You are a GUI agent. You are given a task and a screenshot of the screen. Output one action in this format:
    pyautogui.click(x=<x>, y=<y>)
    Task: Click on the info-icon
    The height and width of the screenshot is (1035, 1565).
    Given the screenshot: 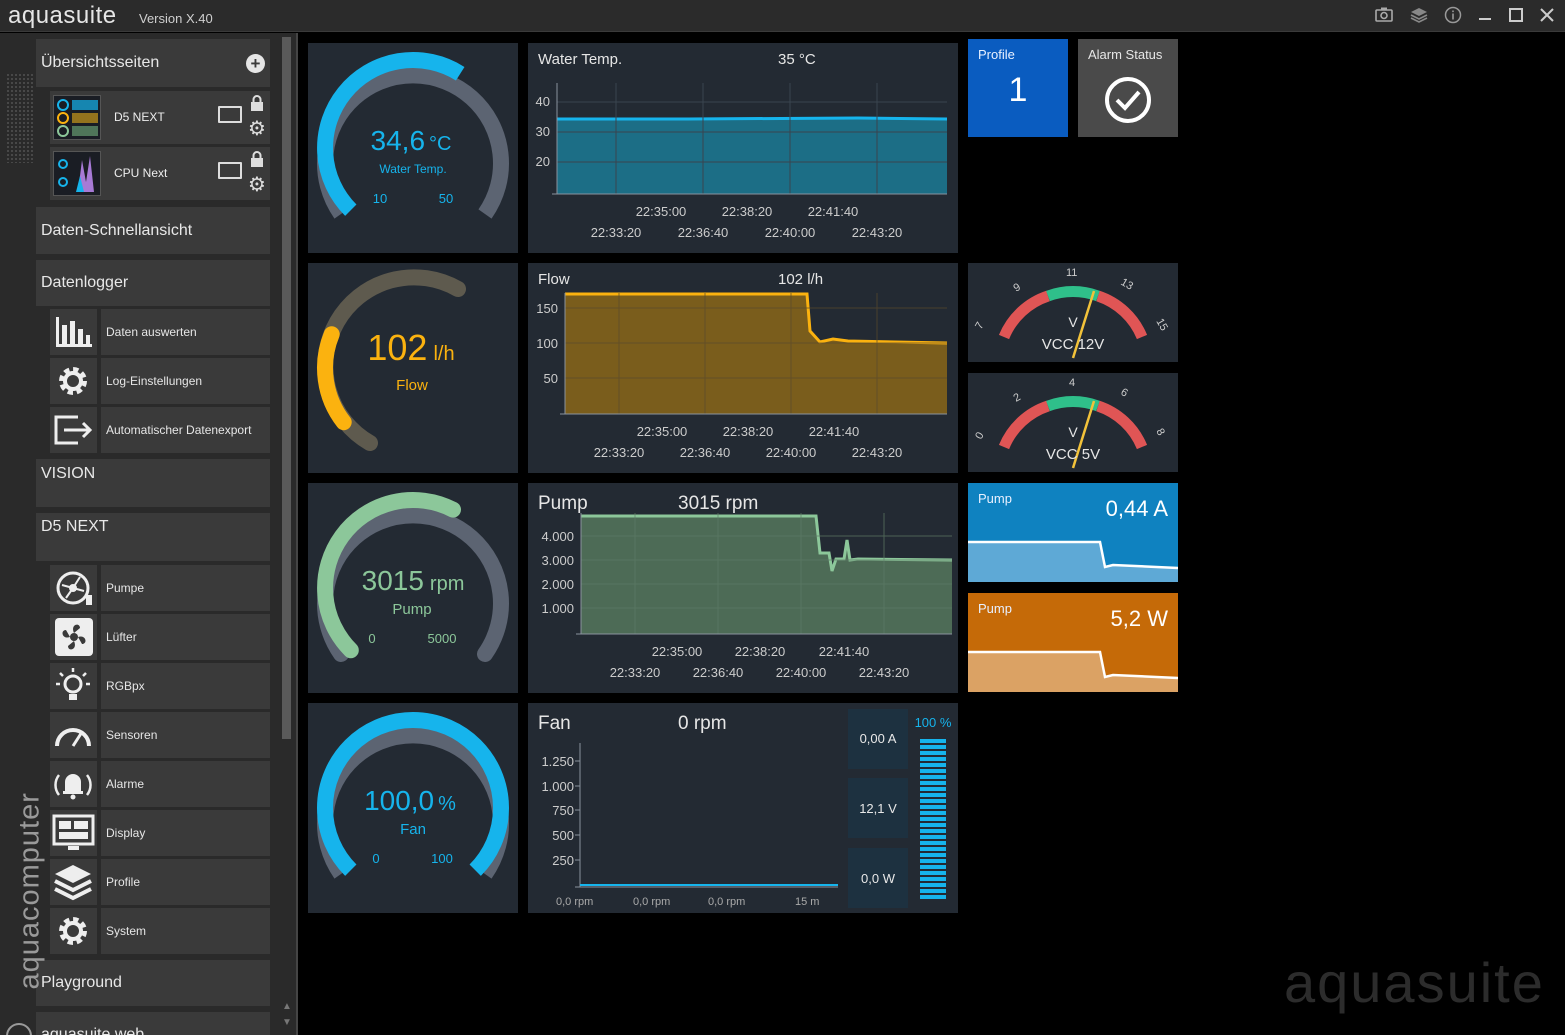 What is the action you would take?
    pyautogui.click(x=1453, y=16)
    